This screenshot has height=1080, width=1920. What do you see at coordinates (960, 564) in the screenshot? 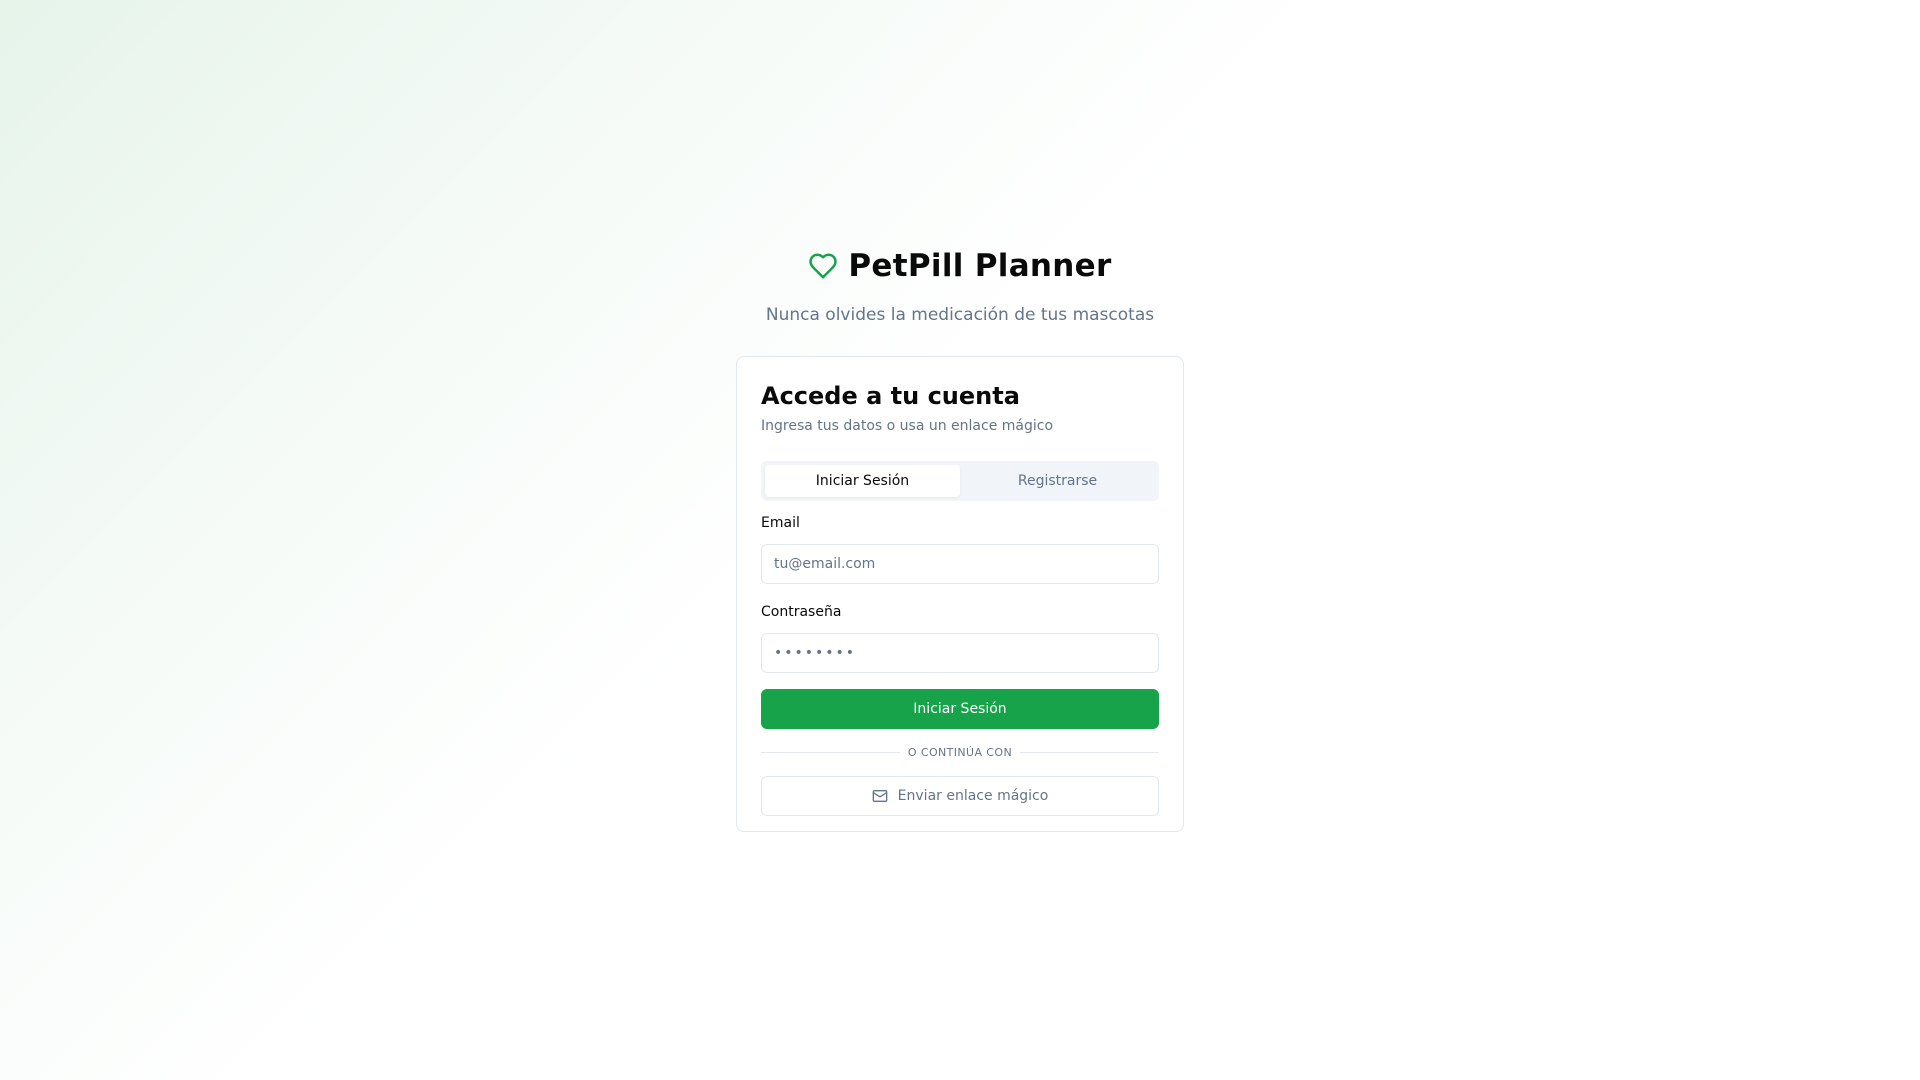
I see `email-field` at bounding box center [960, 564].